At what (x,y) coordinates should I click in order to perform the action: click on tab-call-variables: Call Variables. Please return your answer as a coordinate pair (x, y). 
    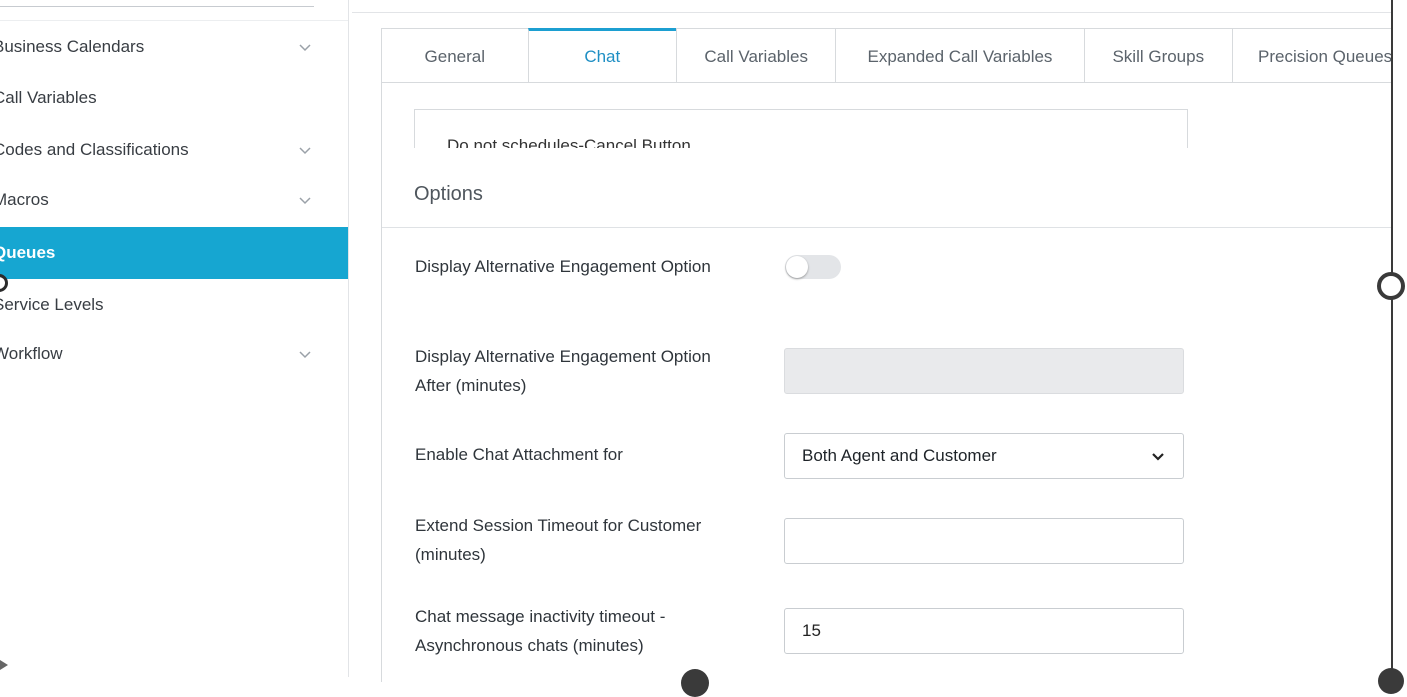
    Looking at the image, I should click on (756, 55).